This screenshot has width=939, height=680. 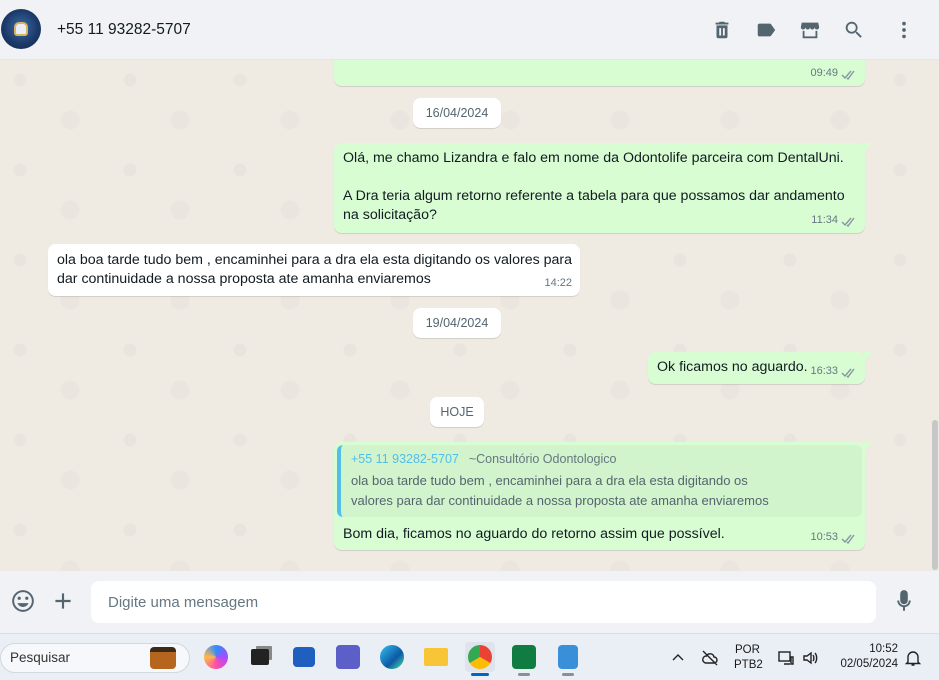 I want to click on message-input, so click(x=483, y=602).